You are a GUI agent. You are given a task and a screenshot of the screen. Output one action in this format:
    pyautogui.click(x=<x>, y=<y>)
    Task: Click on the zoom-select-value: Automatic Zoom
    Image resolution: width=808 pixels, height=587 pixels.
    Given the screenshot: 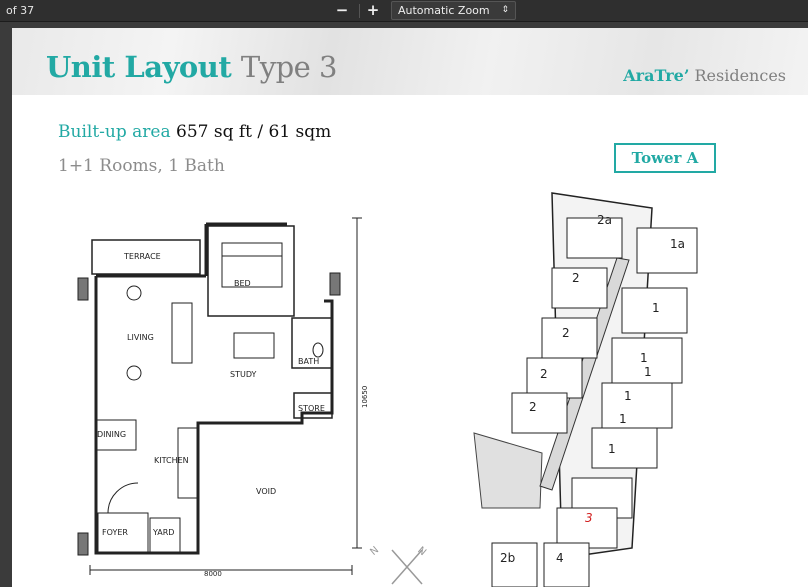 What is the action you would take?
    pyautogui.click(x=444, y=10)
    